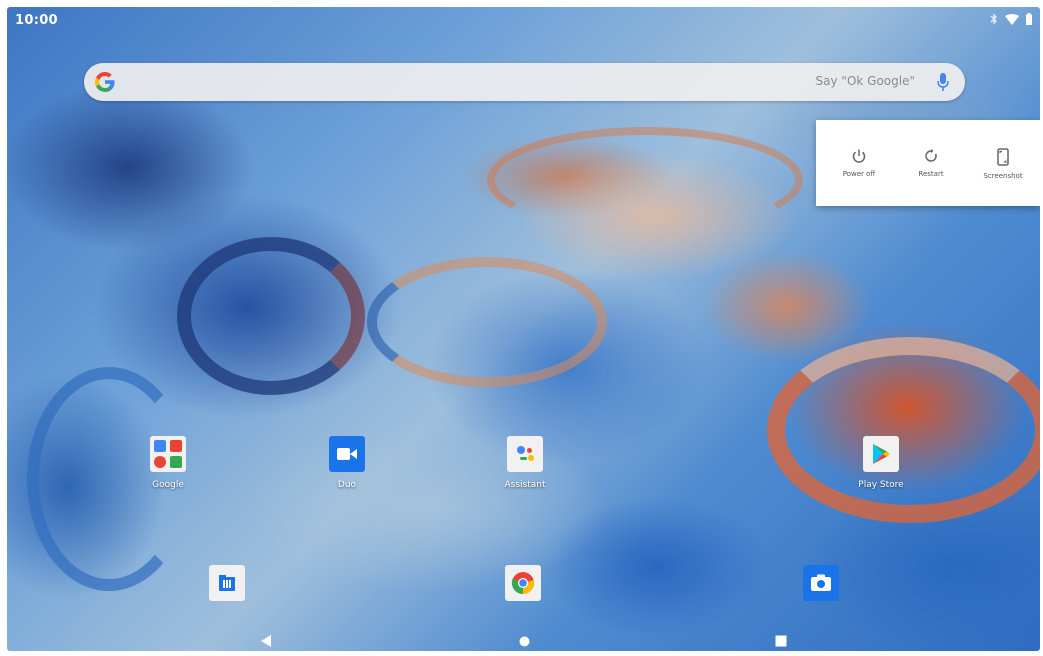 This screenshot has width=1043, height=656. I want to click on google-search-bar: Say "Ok Google", so click(524, 82).